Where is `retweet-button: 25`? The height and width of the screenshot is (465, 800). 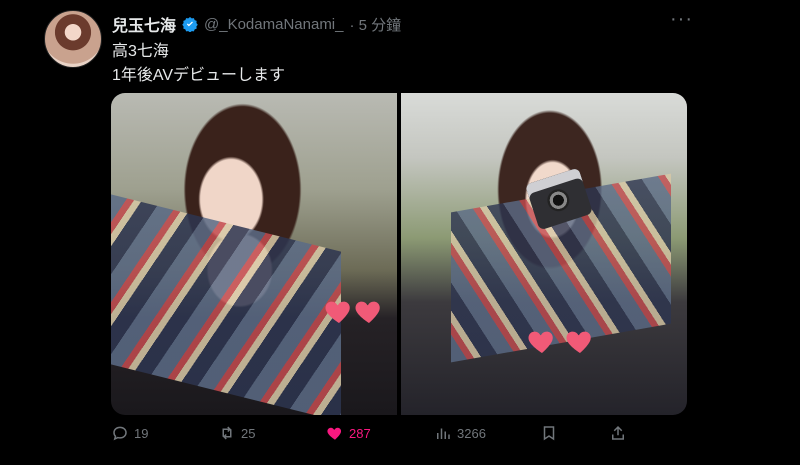
retweet-button: 25 is located at coordinates (236, 433).